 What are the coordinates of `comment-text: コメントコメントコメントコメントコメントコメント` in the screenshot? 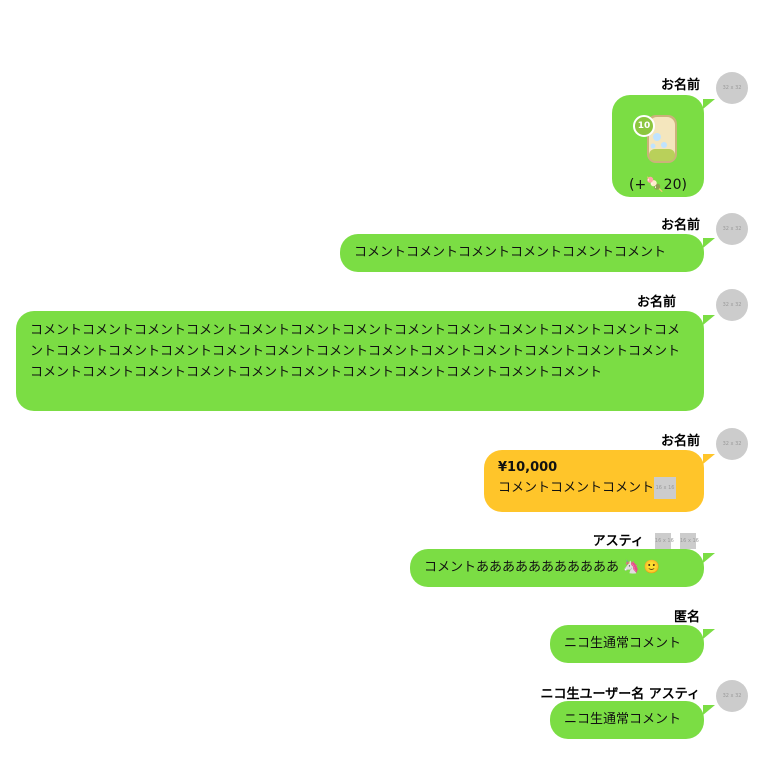 It's located at (510, 252).